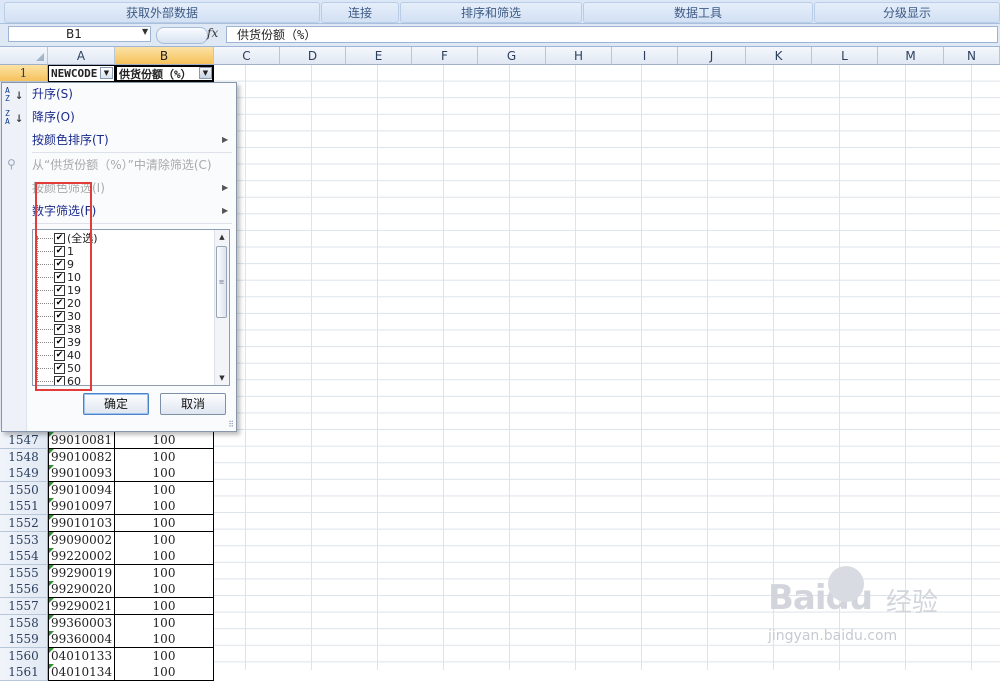 The height and width of the screenshot is (681, 1000). I want to click on column-header-d: D, so click(313, 56).